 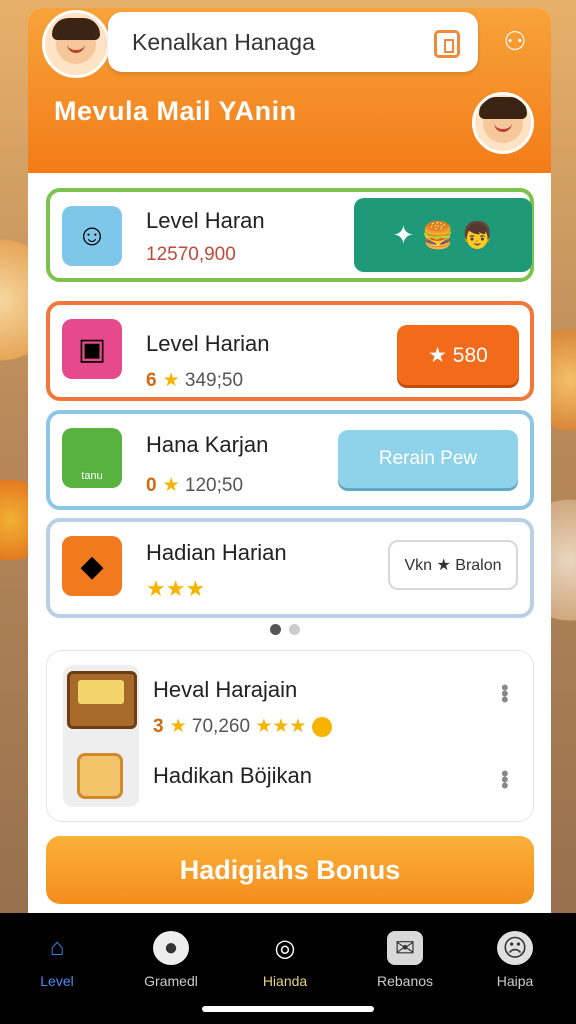 What do you see at coordinates (290, 351) in the screenshot?
I see `list-item: ▣ Level Harian 6 ★ 349;50 ★ 580` at bounding box center [290, 351].